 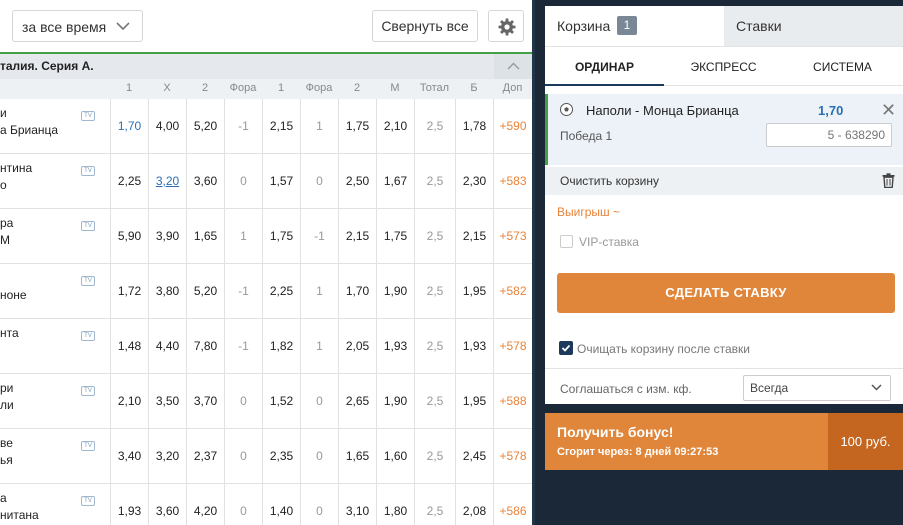 I want to click on total-under: 1,67, so click(x=395, y=181).